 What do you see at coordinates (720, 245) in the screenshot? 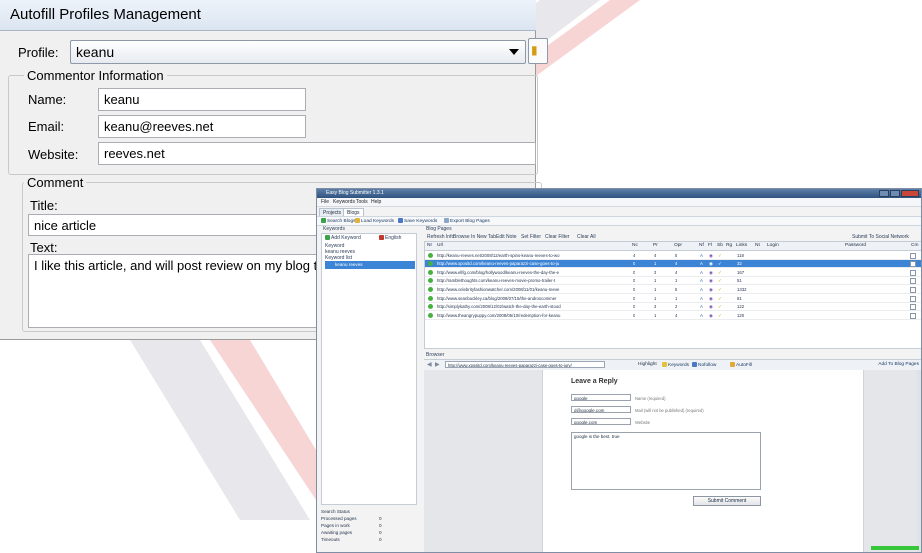
I see `col-sb: Sb` at bounding box center [720, 245].